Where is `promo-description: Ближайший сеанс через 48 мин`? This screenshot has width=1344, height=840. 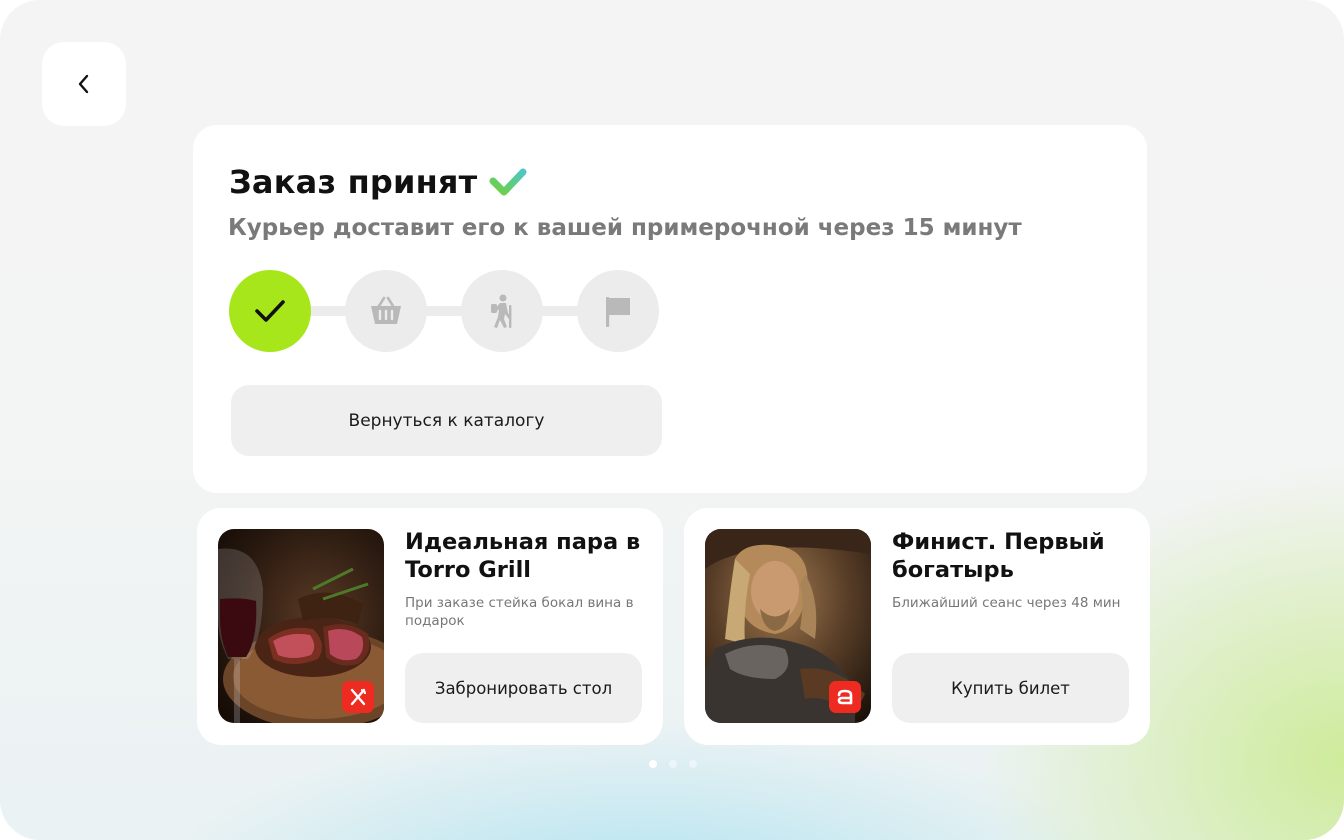
promo-description: Ближайший сеанс через 48 мин is located at coordinates (1006, 603).